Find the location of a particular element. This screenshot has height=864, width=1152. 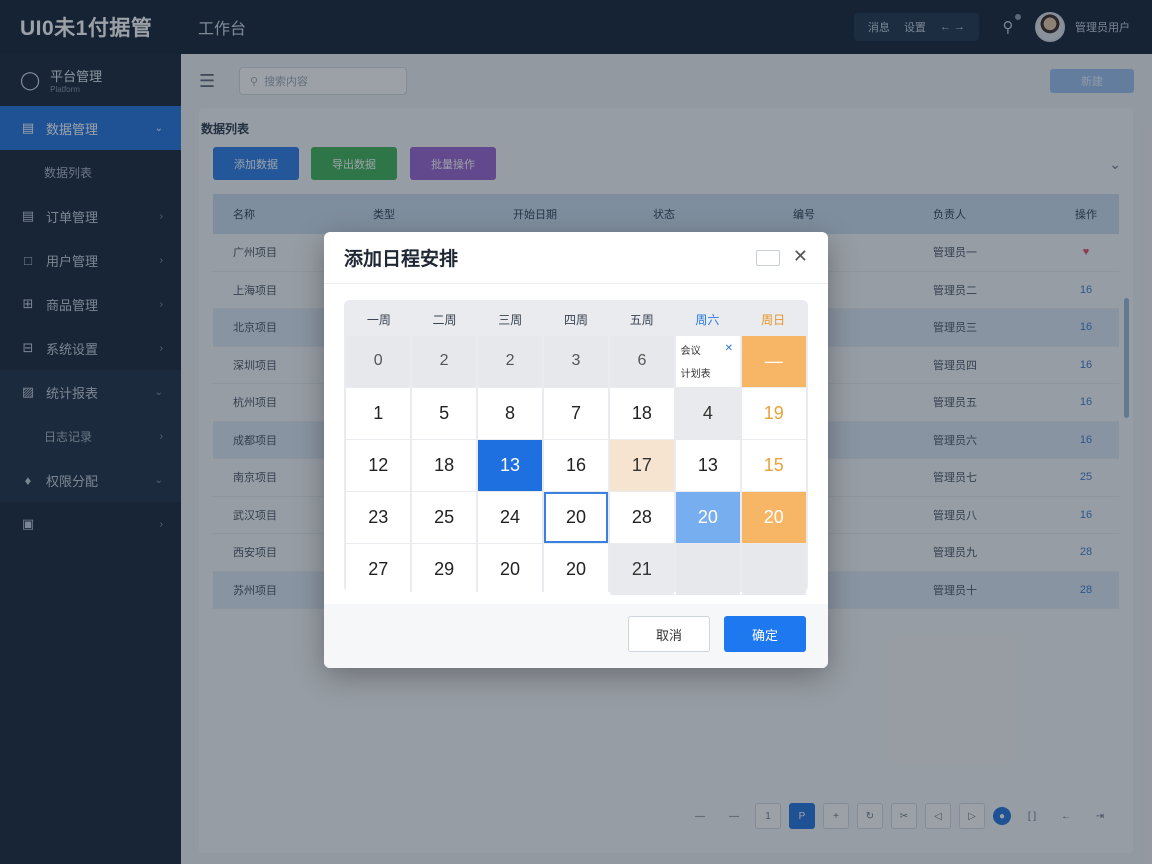

weekday-label: 周六 is located at coordinates (707, 319).